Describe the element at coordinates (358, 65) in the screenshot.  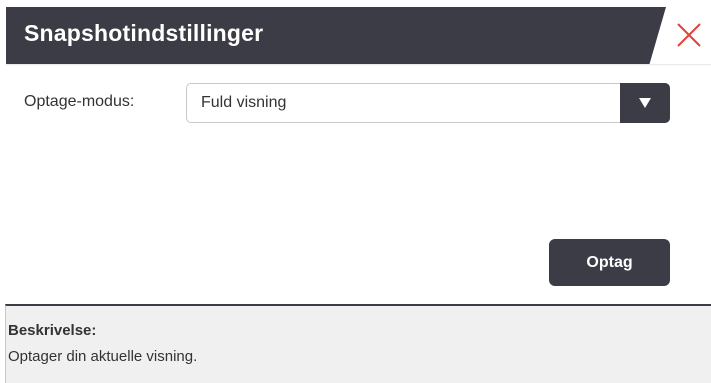
I see `header-divider` at that location.